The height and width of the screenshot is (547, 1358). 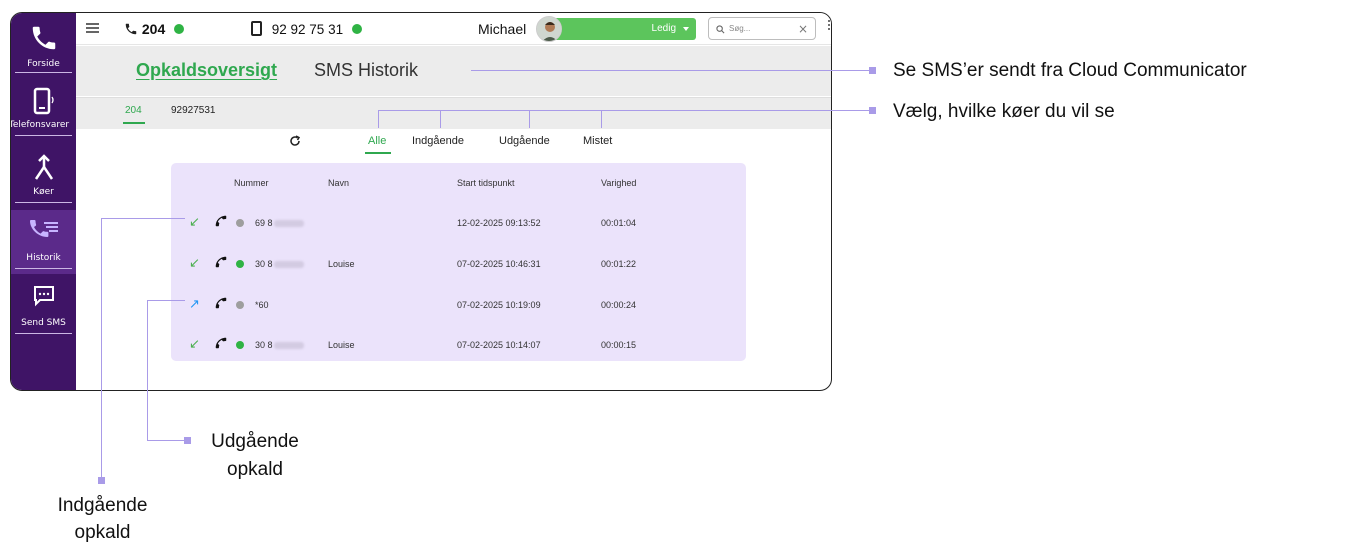 I want to click on mobile-status: 92 92 75 31, so click(x=306, y=29).